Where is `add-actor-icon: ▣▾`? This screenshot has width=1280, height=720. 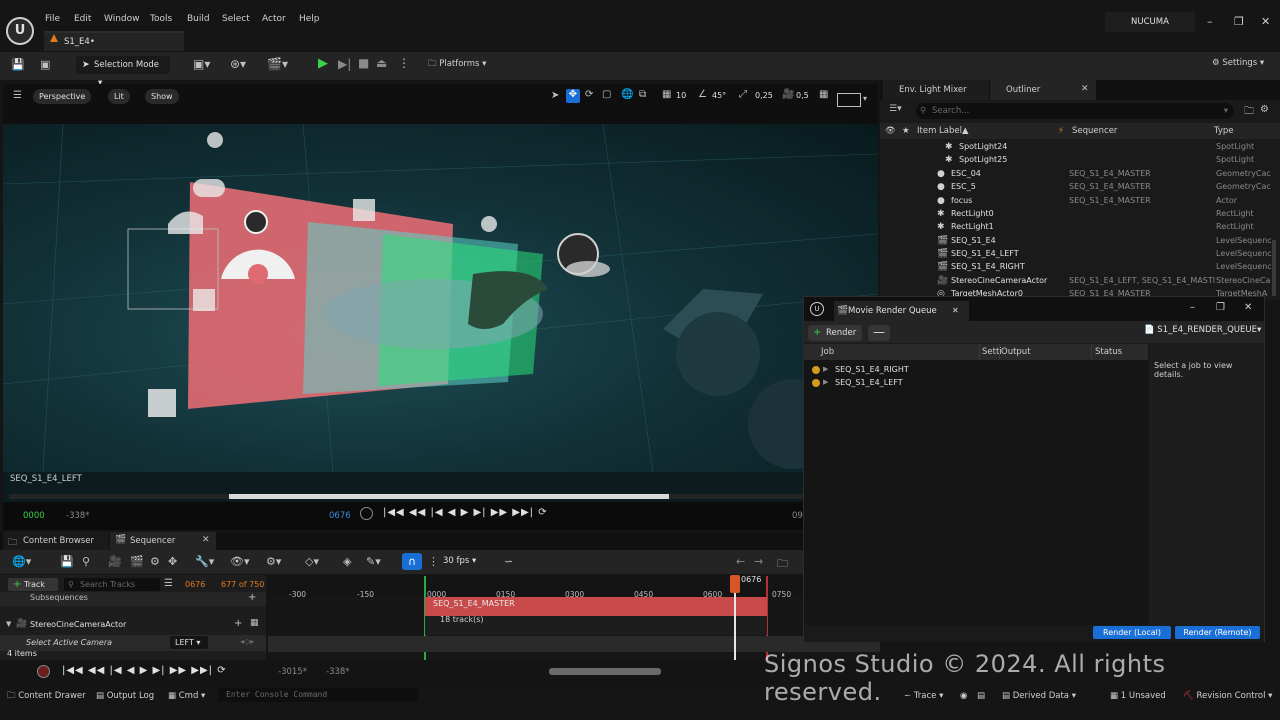 add-actor-icon: ▣▾ is located at coordinates (201, 64).